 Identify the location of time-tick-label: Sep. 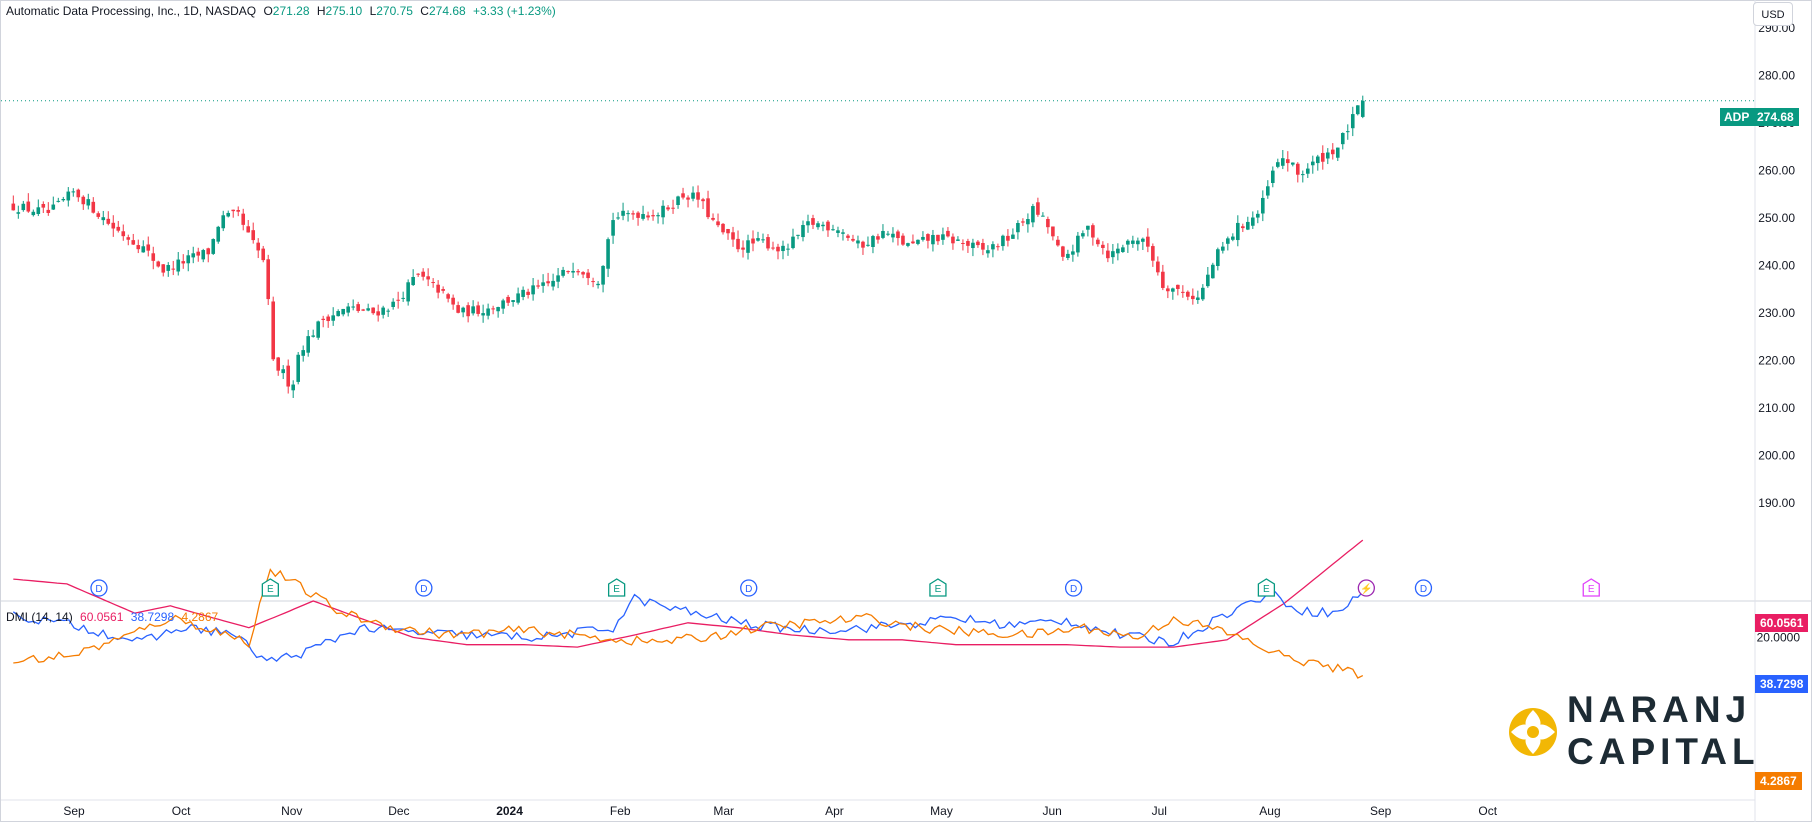
(74, 811).